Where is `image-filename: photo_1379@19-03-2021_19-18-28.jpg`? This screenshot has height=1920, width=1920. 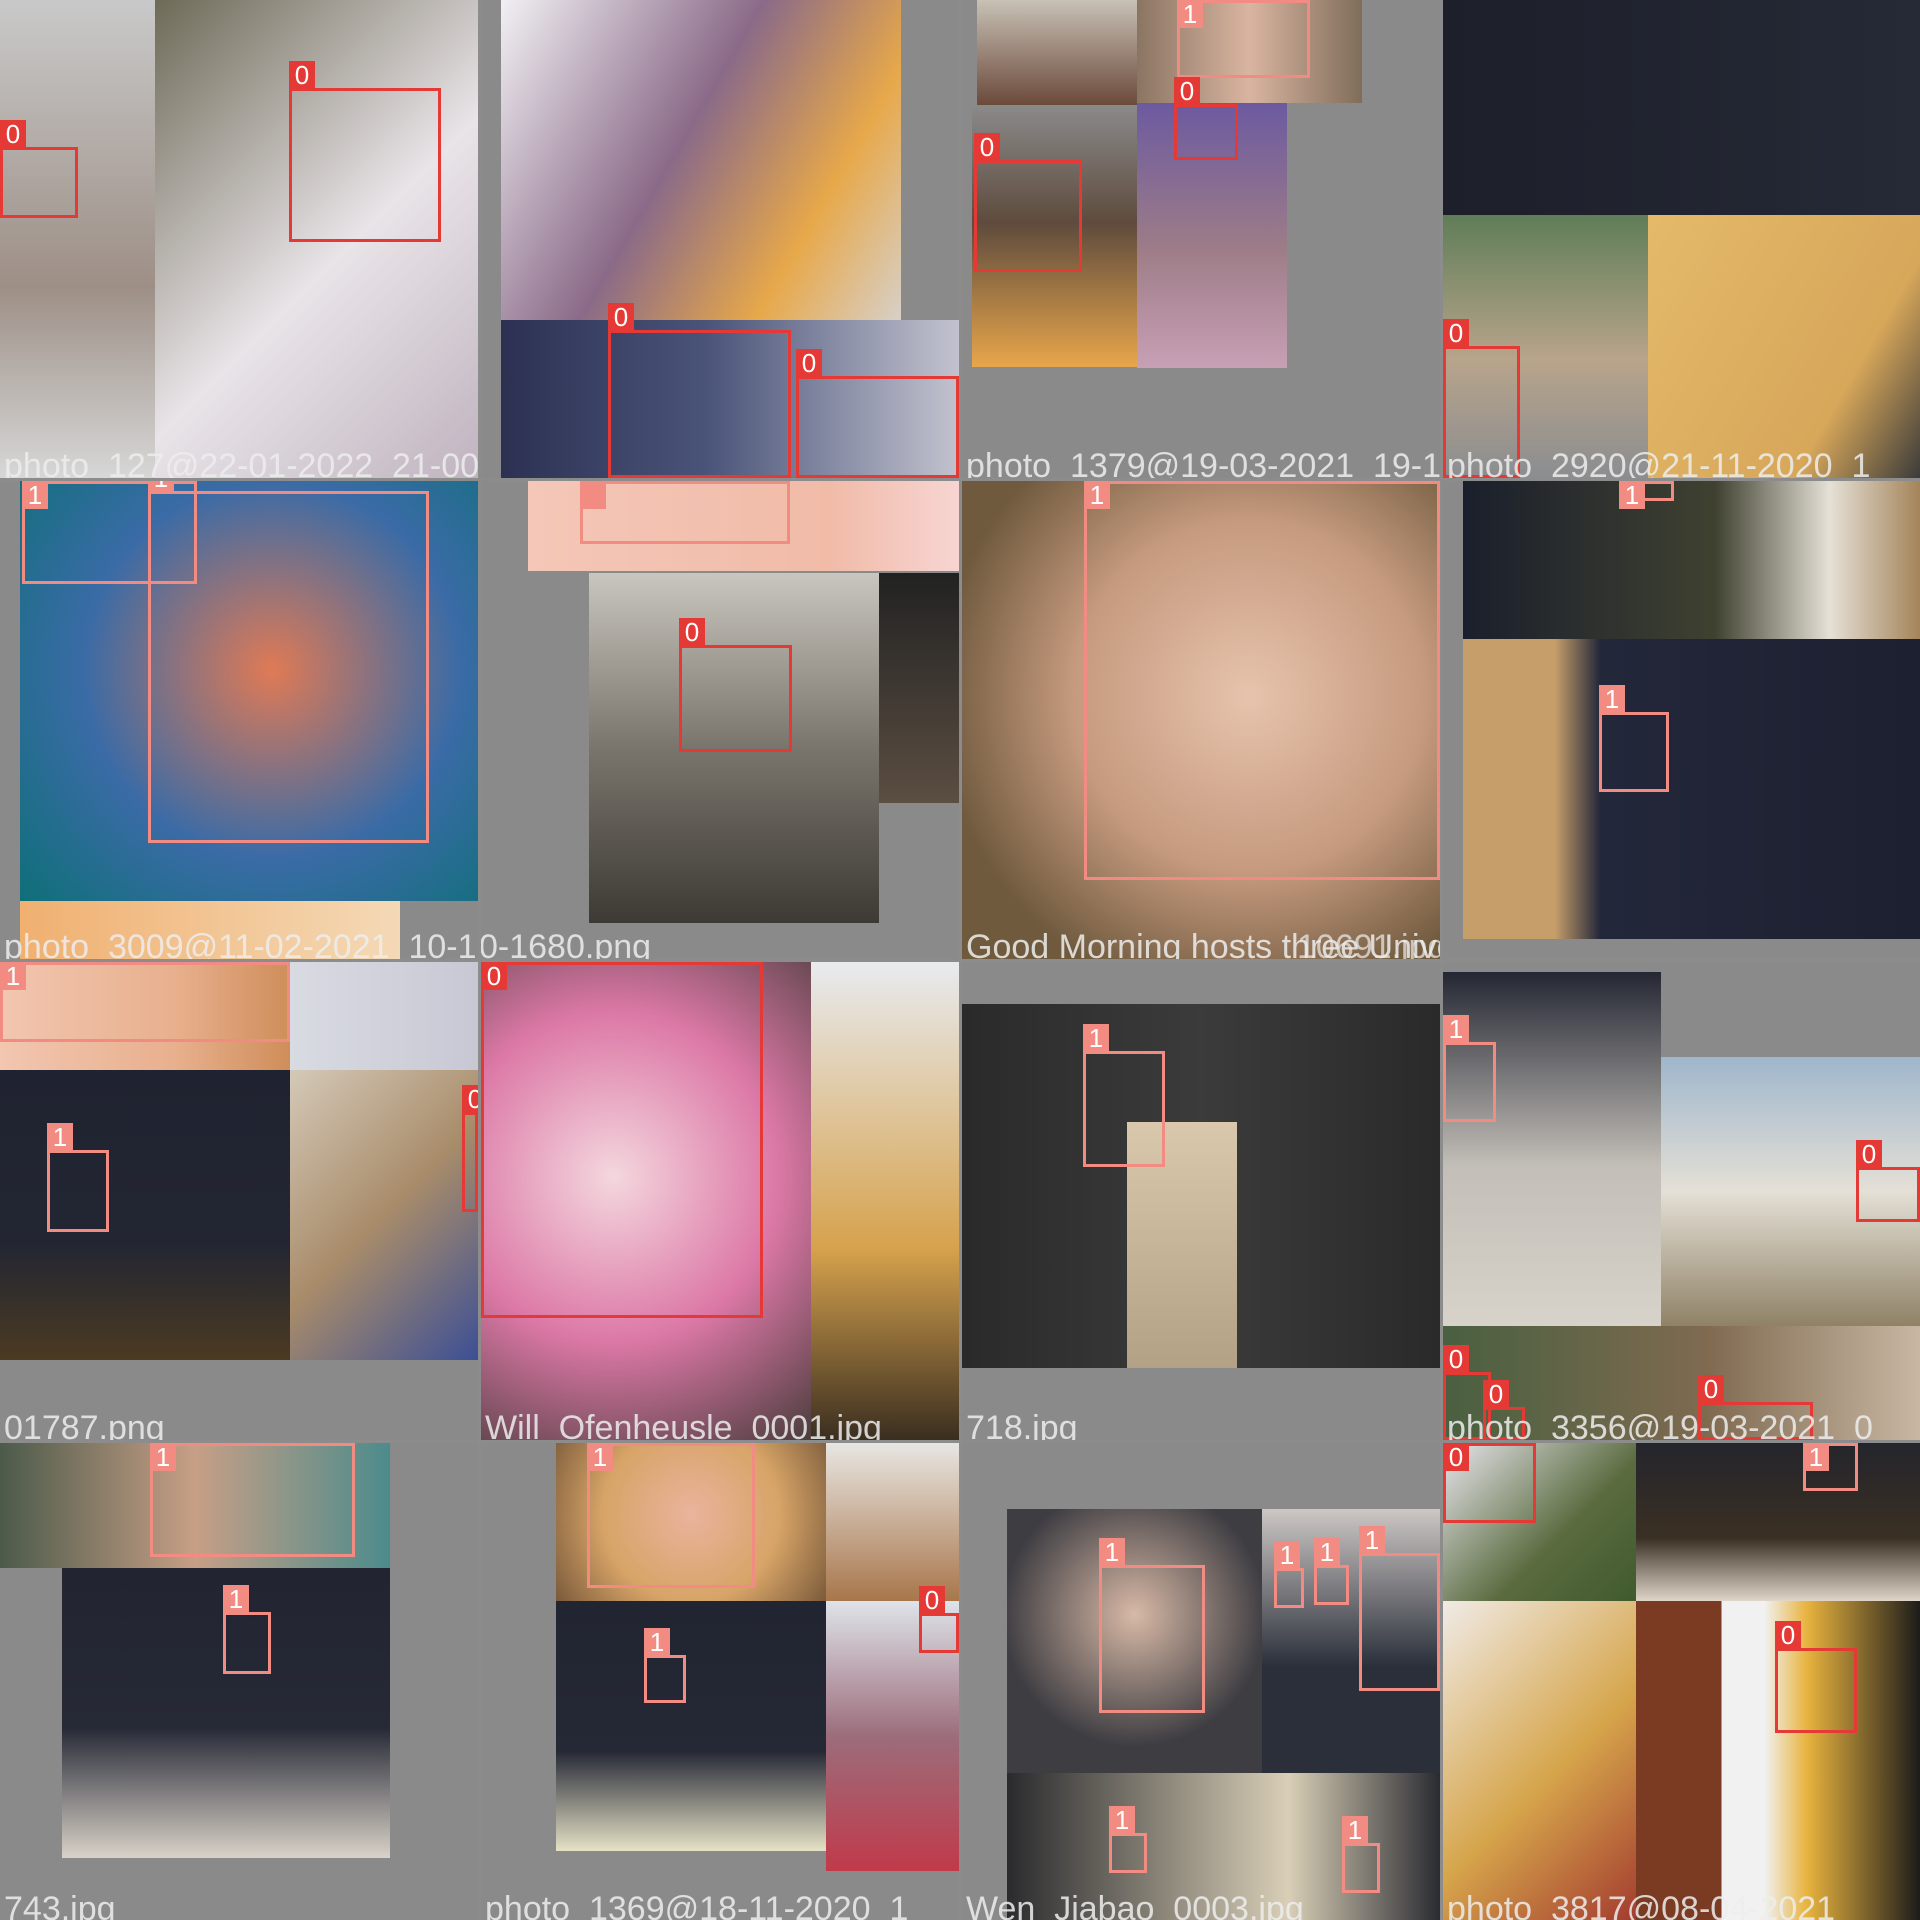
image-filename: photo_1379@19-03-2021_19-18-28.jpg is located at coordinates (1203, 462).